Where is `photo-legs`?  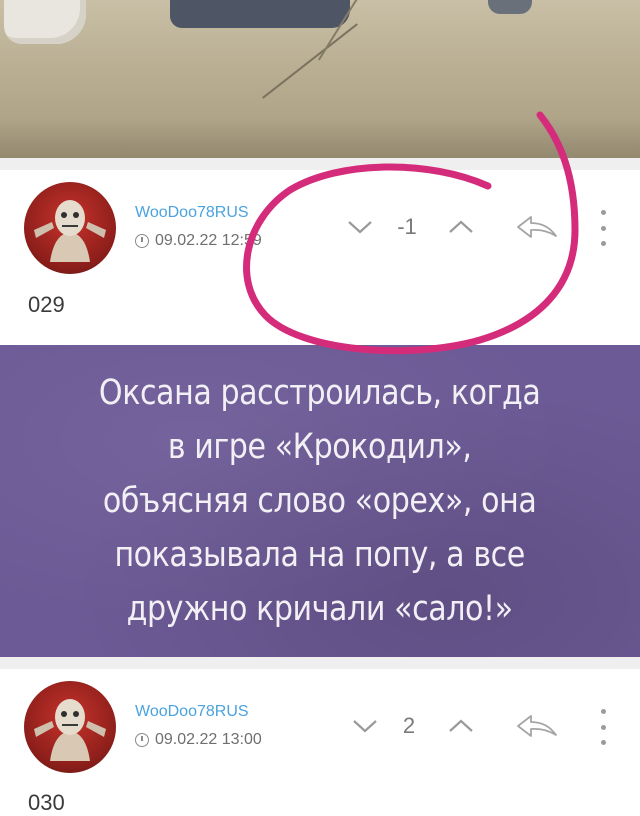 photo-legs is located at coordinates (260, 14).